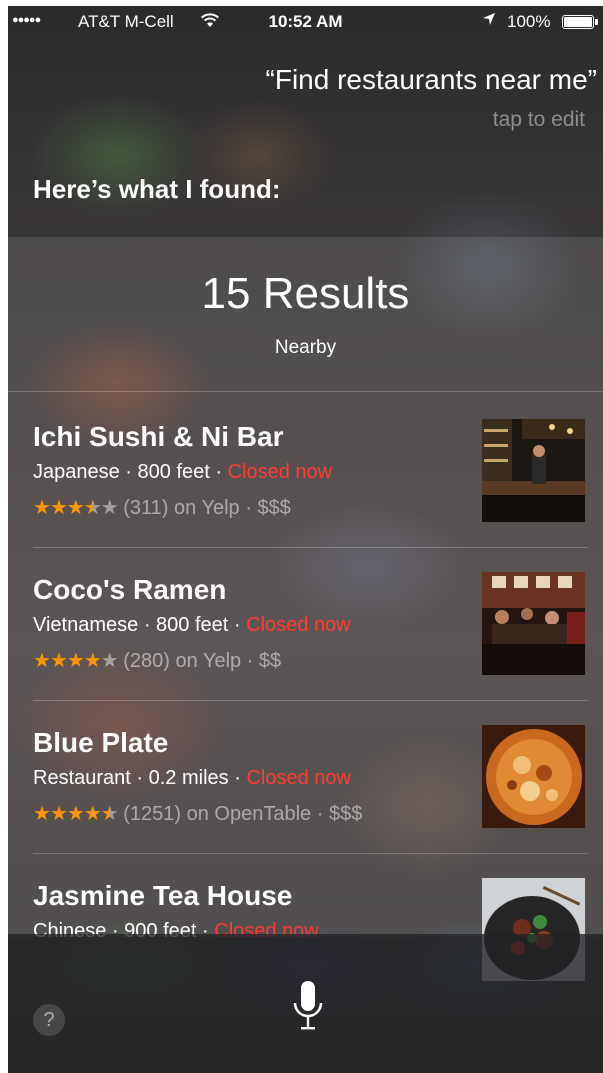  I want to click on siri-response: Here’s what I found:, so click(157, 189).